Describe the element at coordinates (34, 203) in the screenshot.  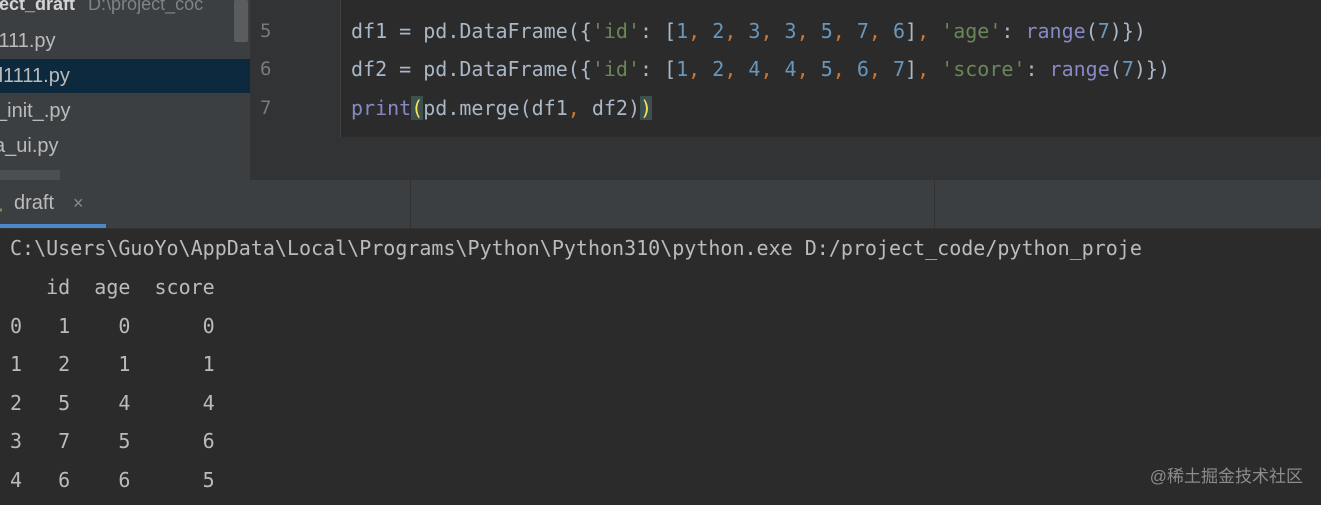
I see `tab-label: draft` at that location.